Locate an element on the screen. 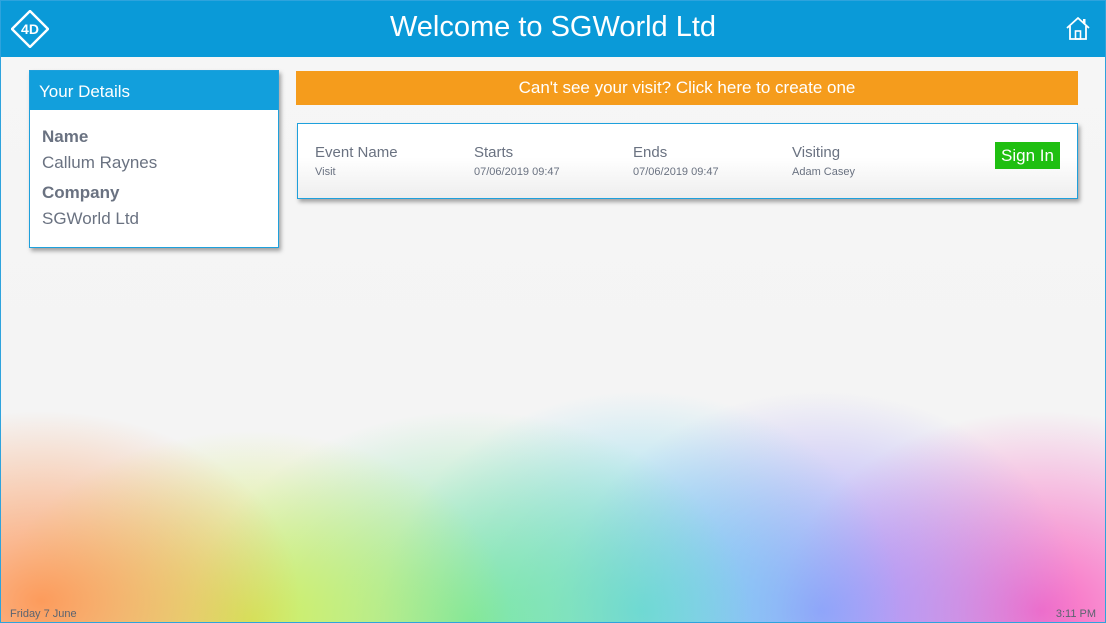 This screenshot has width=1106, height=623. your-details-heading: Your Details is located at coordinates (154, 90).